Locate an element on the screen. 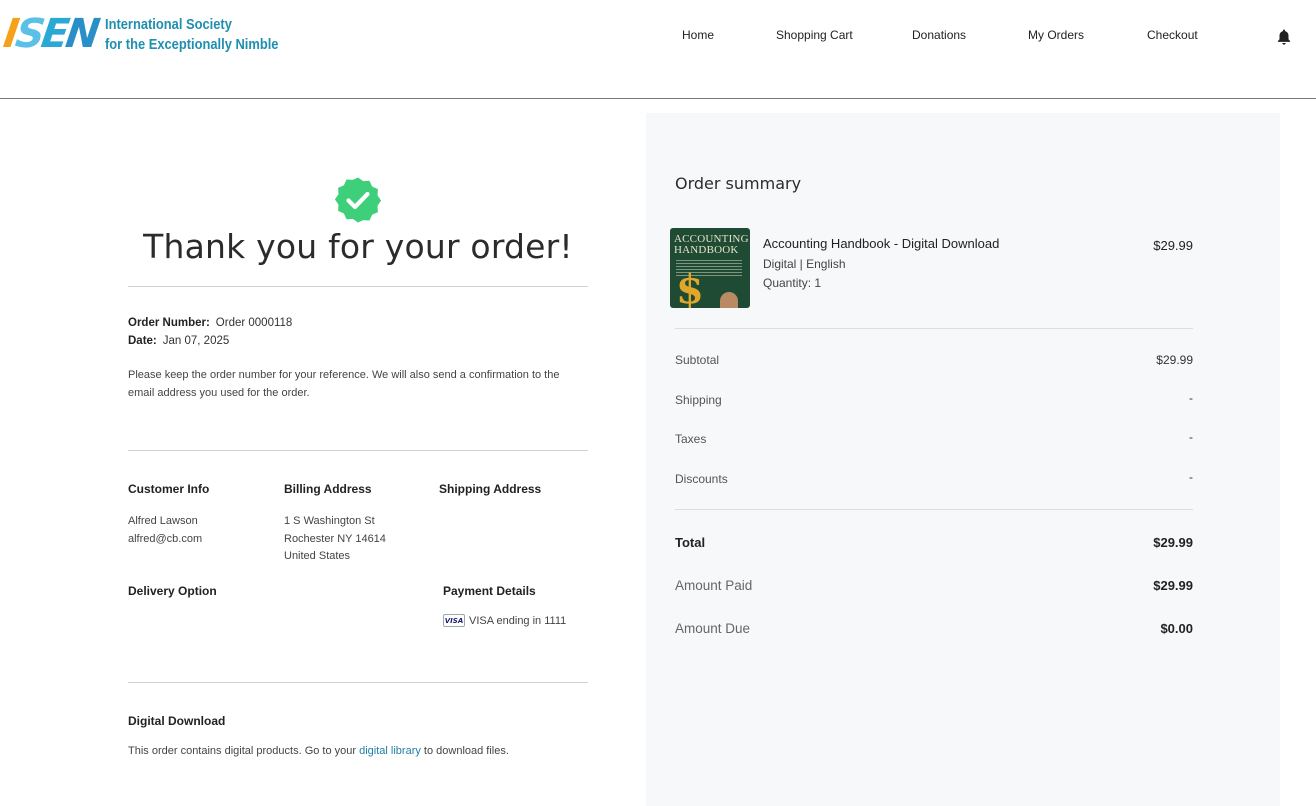 The width and height of the screenshot is (1316, 806). book-cover-title-line2: HANDBOOK is located at coordinates (706, 250).